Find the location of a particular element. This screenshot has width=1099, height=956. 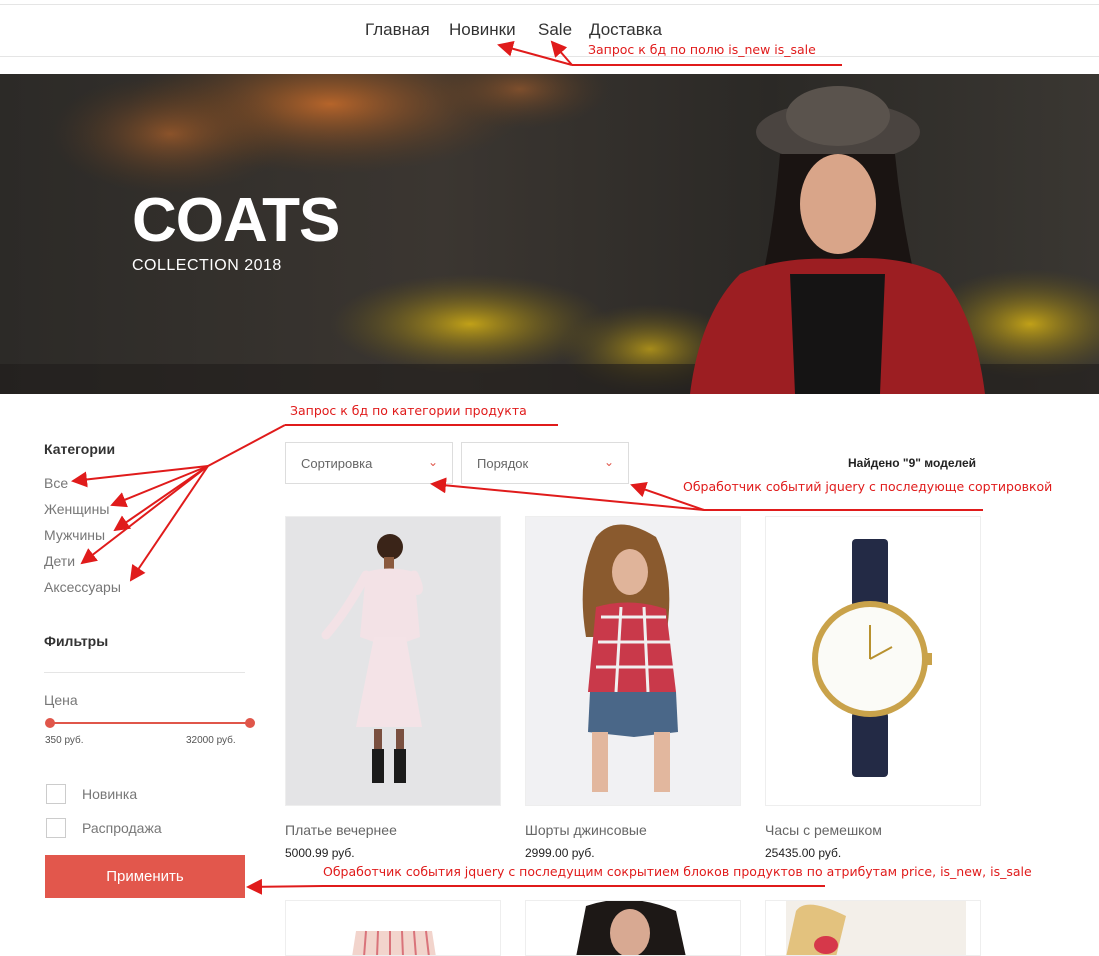

apply-filters-button: Применить is located at coordinates (145, 876).